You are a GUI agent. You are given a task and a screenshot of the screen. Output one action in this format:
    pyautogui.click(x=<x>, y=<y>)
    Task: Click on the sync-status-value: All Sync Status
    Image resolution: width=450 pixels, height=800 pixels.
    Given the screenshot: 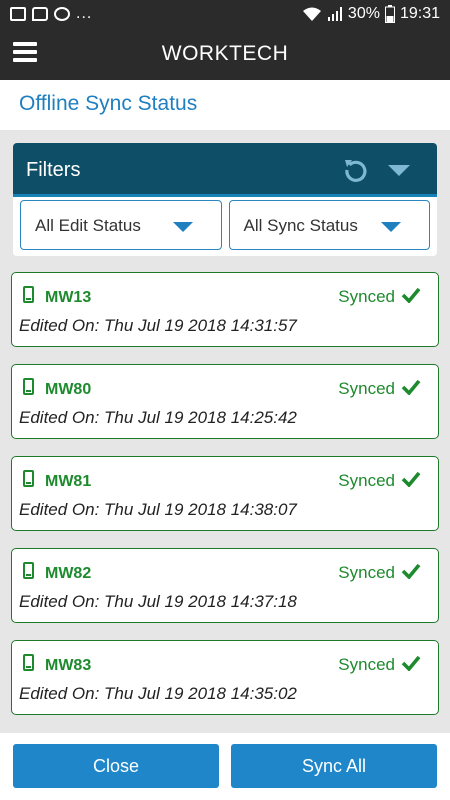 What is the action you would take?
    pyautogui.click(x=300, y=225)
    